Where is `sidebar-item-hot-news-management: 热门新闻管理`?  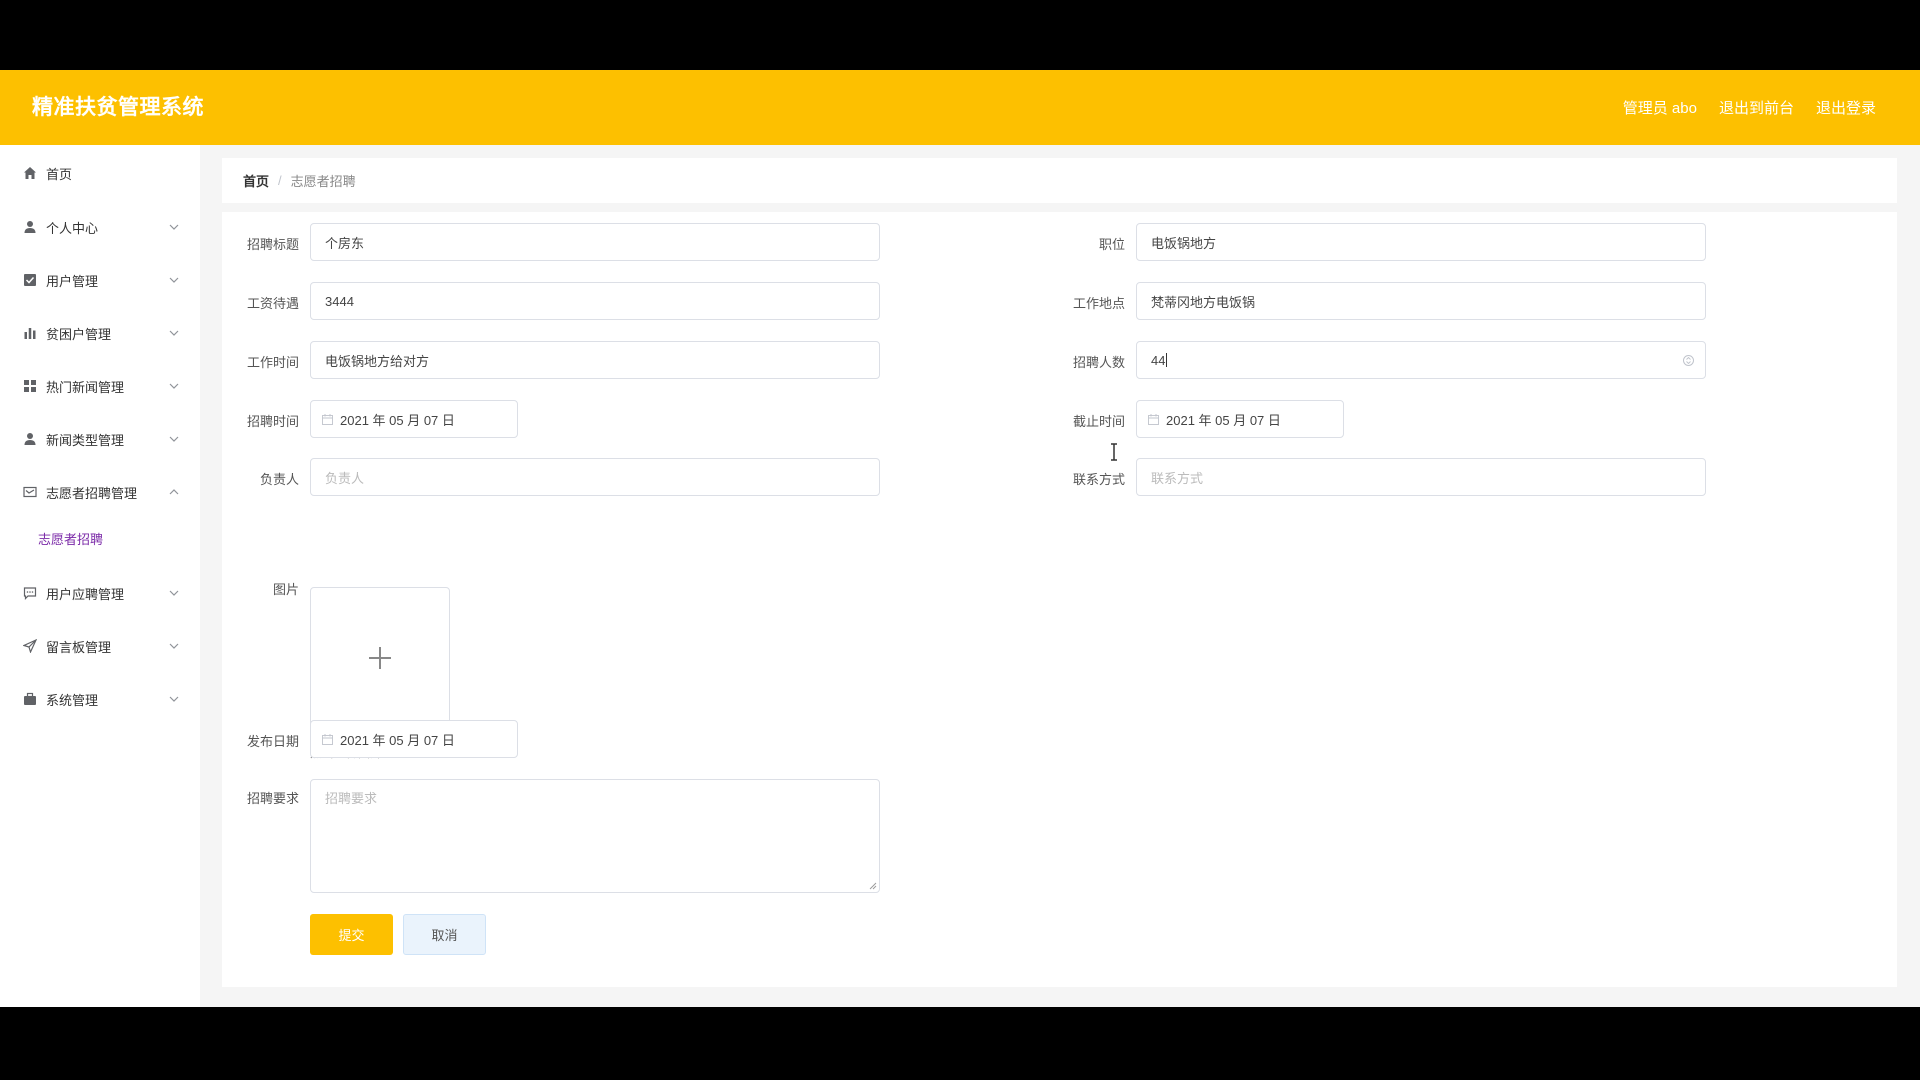 sidebar-item-hot-news-management: 热门新闻管理 is located at coordinates (100, 386).